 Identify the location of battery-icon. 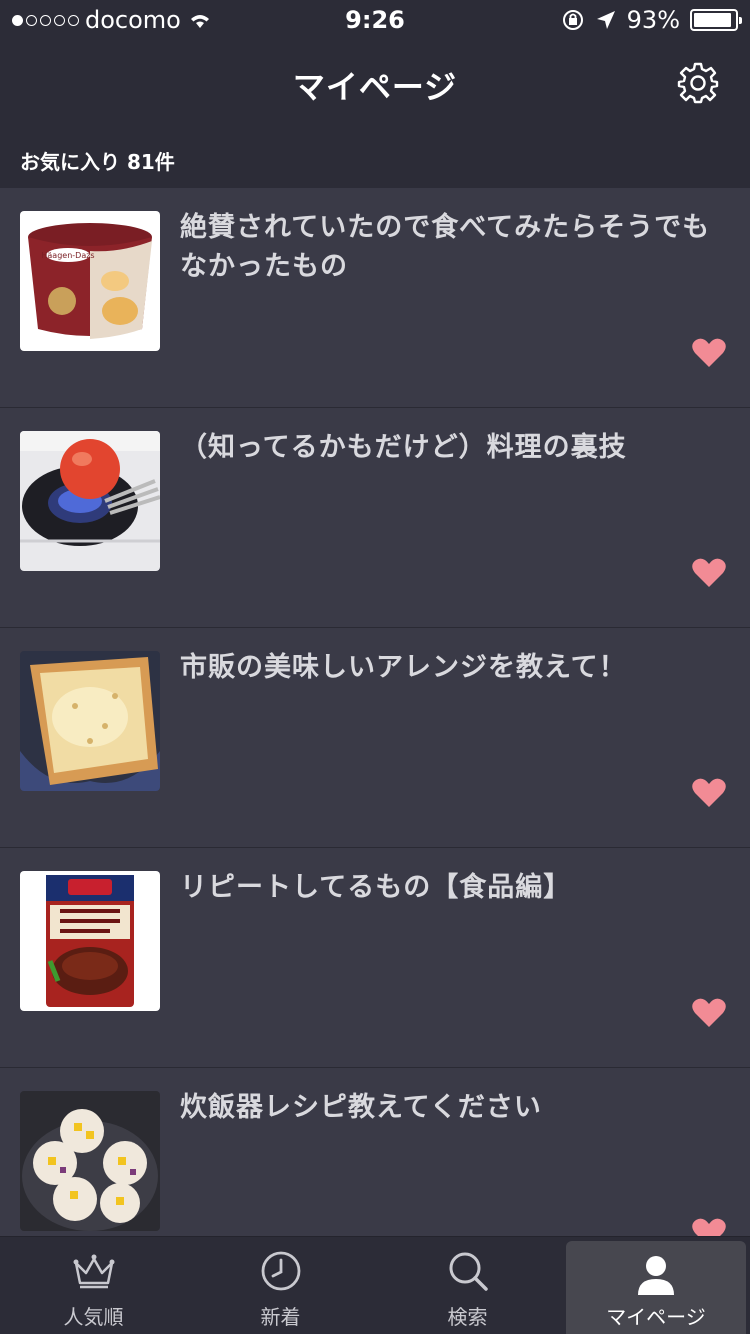
(716, 20).